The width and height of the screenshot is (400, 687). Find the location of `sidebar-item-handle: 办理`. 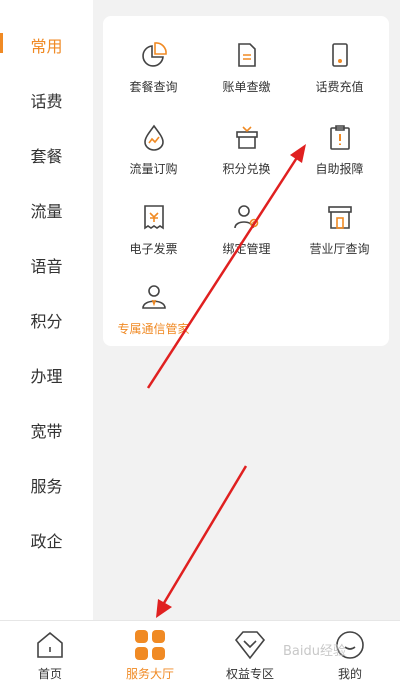

sidebar-item-handle: 办理 is located at coordinates (46, 374).